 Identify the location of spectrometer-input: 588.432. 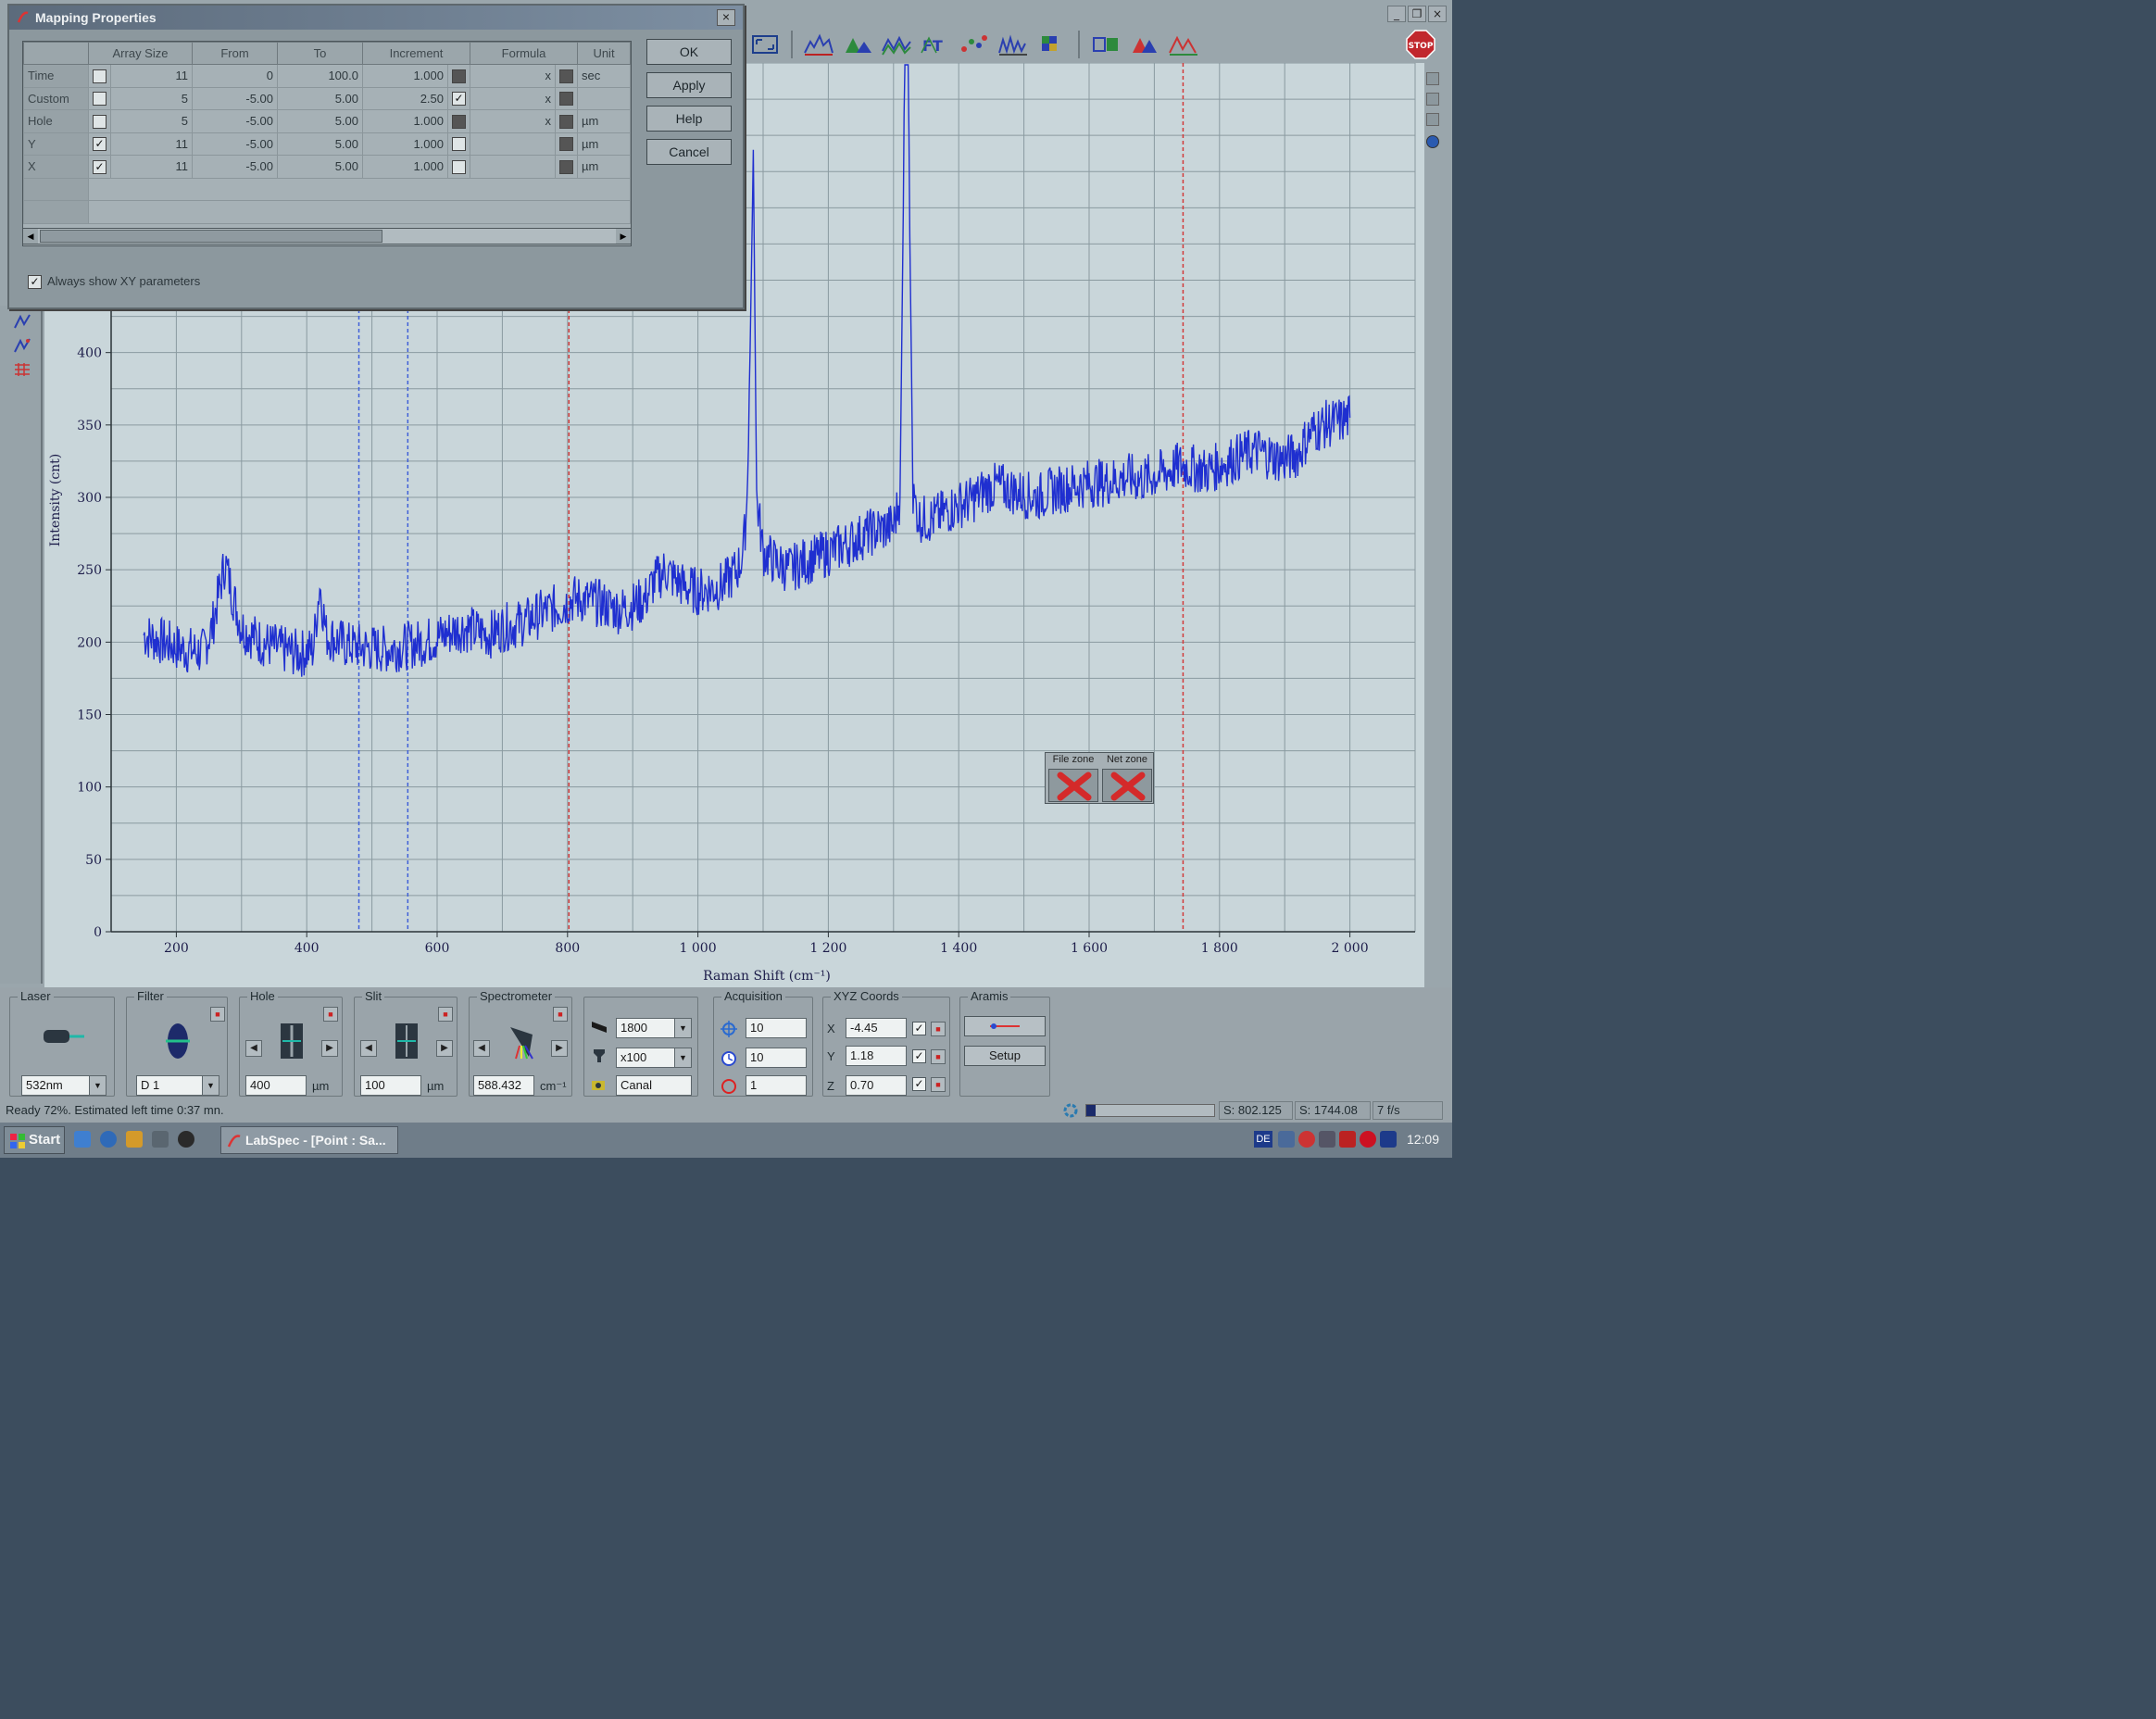
(503, 1085).